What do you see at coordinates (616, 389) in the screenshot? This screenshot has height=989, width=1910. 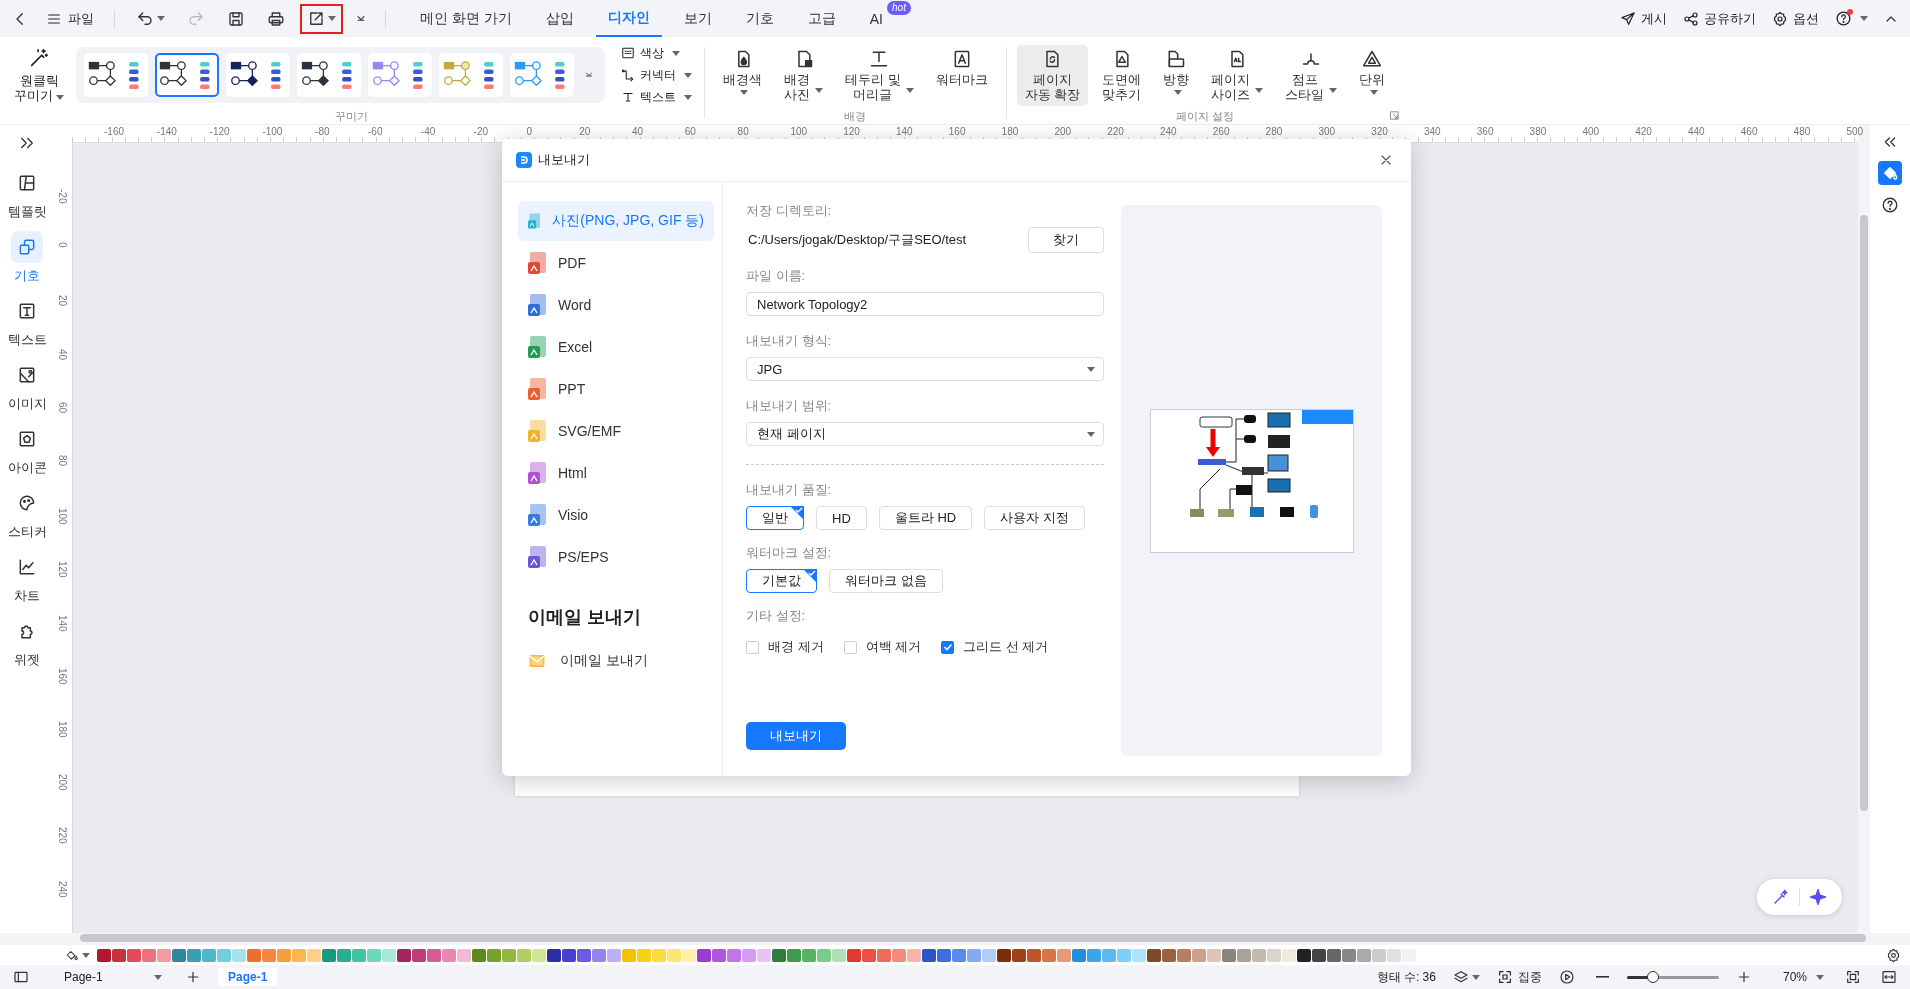 I see `export-format-item: PPT` at bounding box center [616, 389].